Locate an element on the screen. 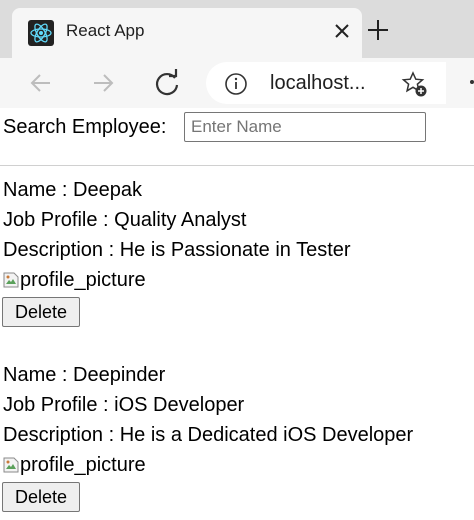  star-add-icon is located at coordinates (414, 84).